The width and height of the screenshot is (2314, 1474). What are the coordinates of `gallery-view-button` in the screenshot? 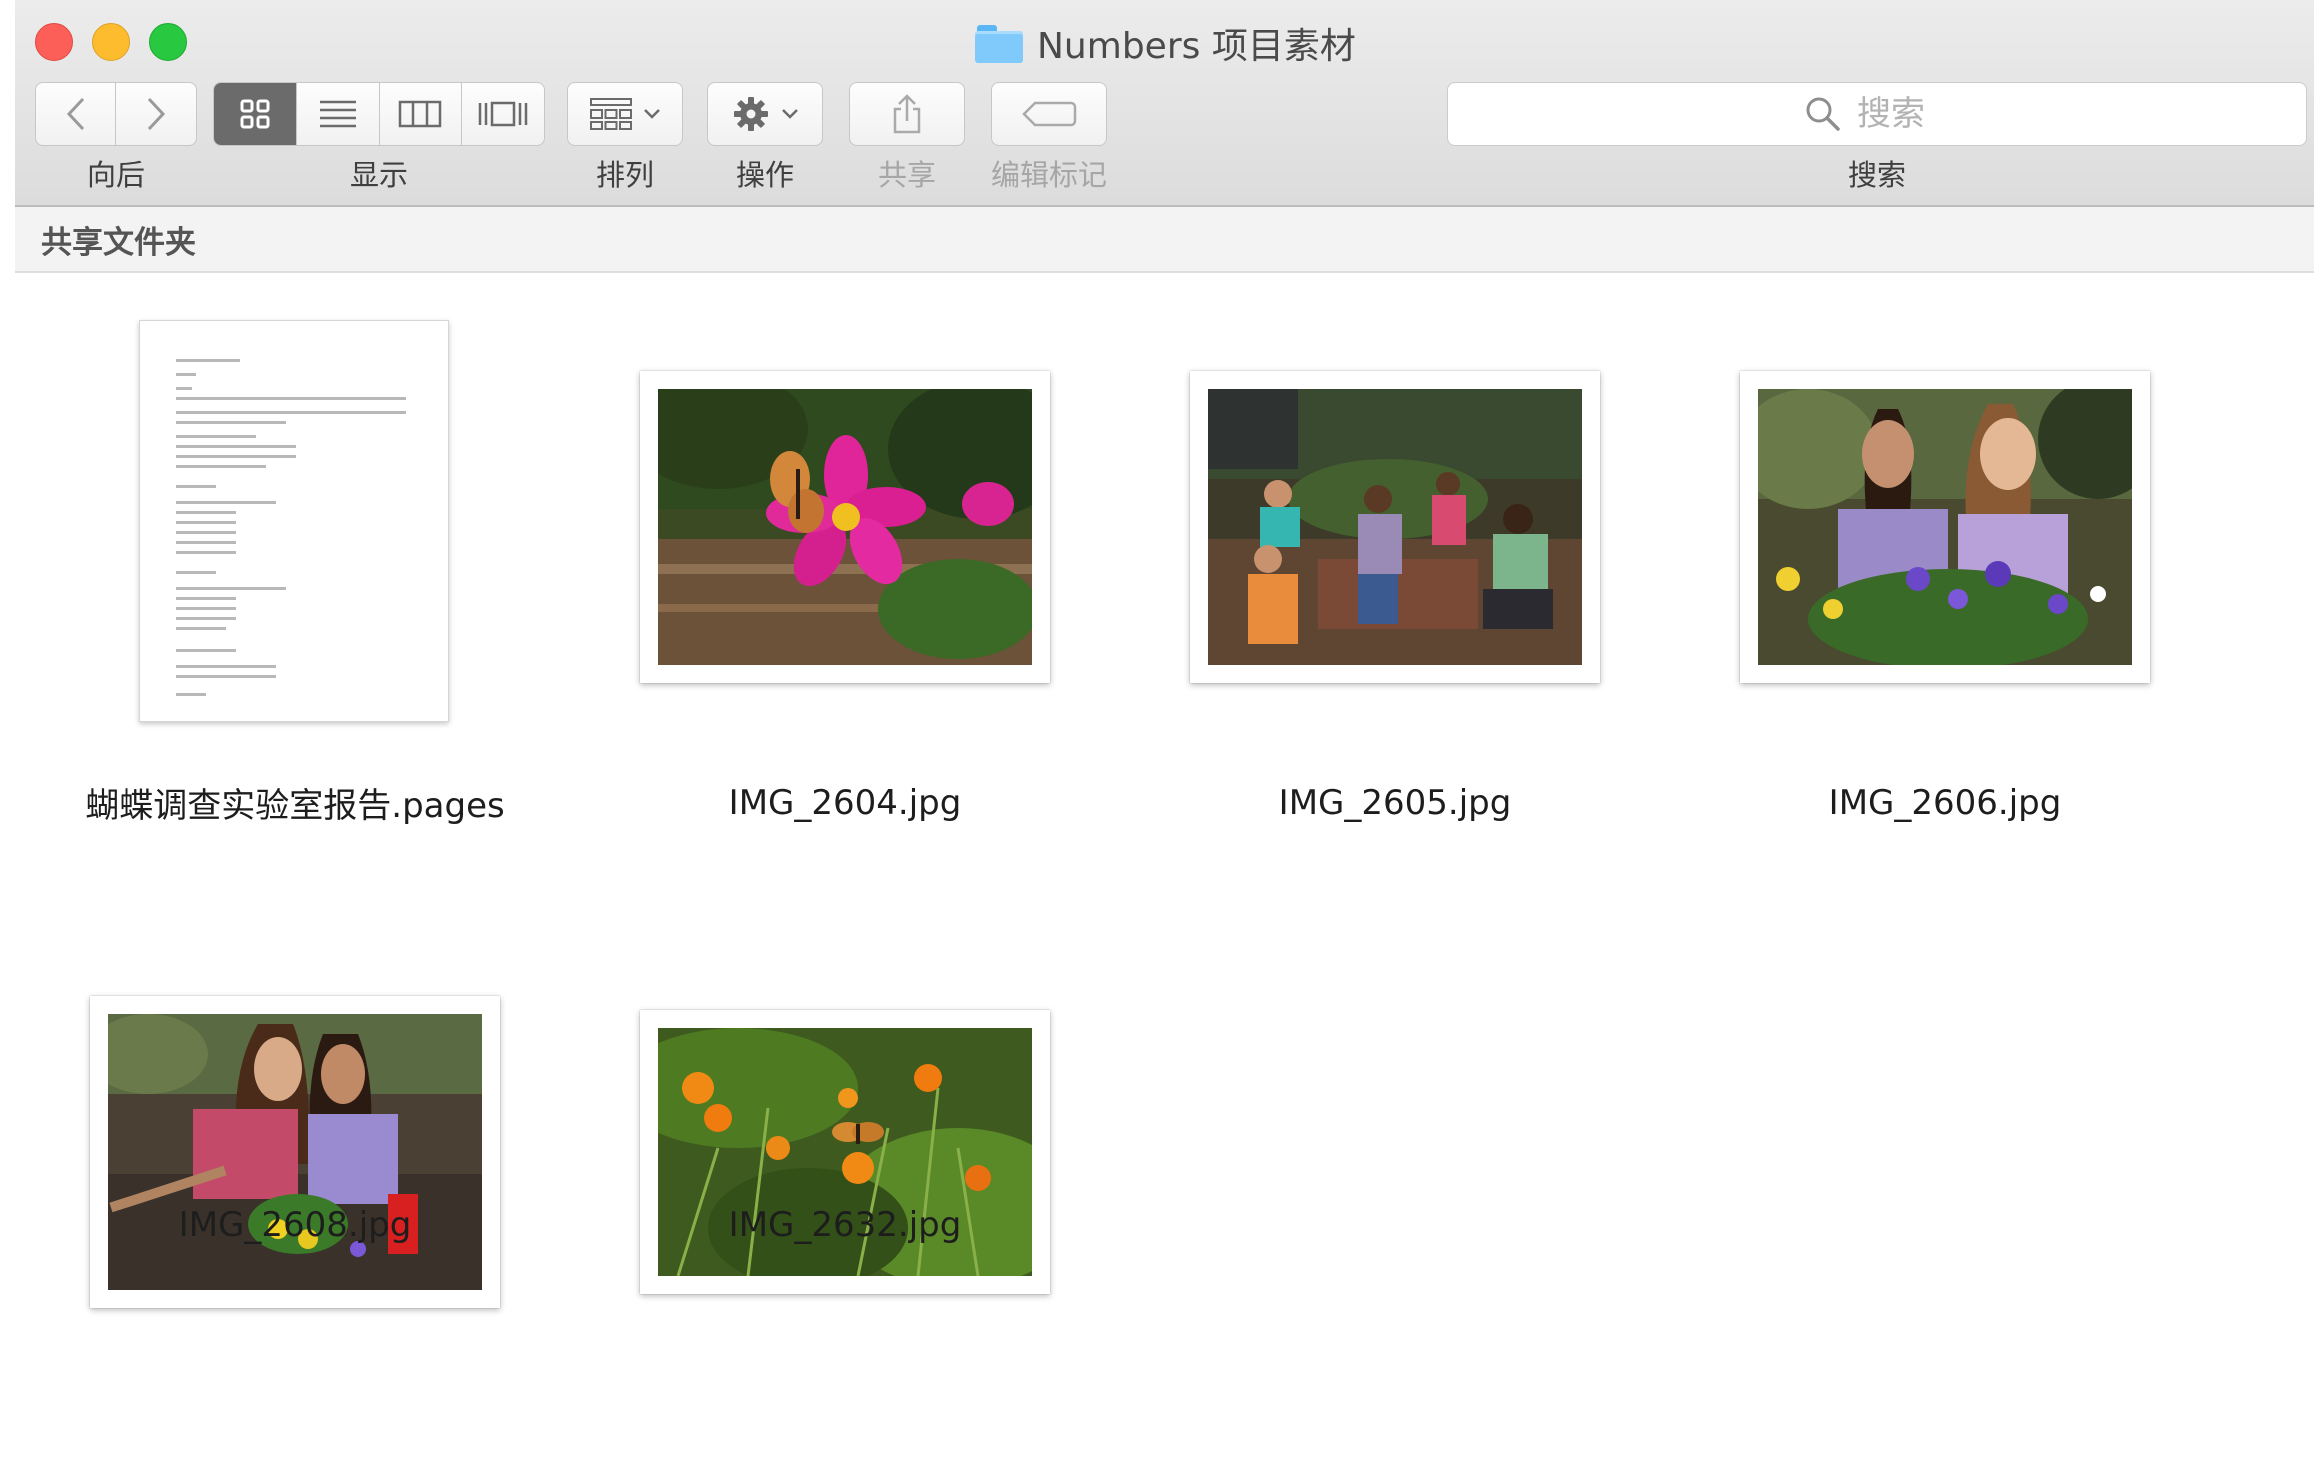 It's located at (503, 114).